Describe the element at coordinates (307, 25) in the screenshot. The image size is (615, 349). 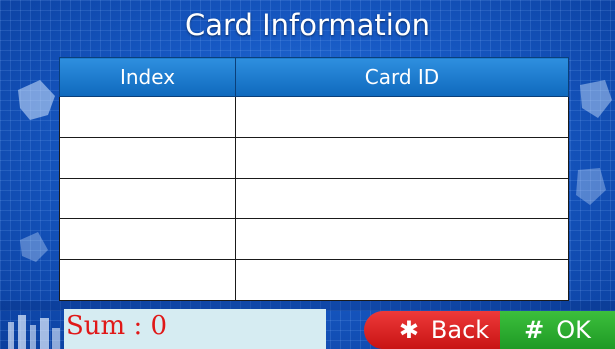
I see `page-title: Card Information` at that location.